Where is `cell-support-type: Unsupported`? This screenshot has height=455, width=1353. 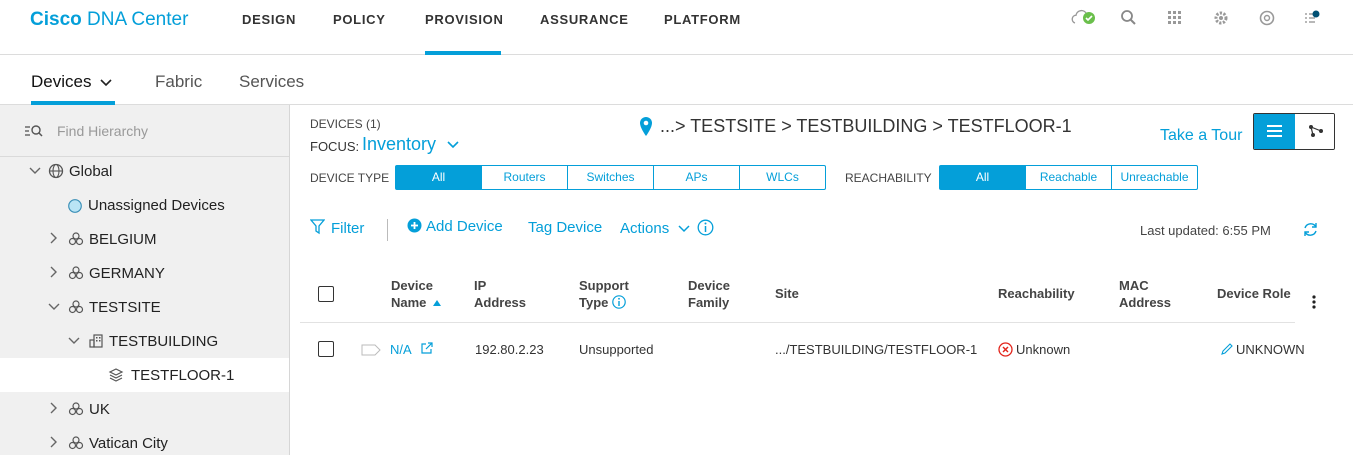 cell-support-type: Unsupported is located at coordinates (616, 349).